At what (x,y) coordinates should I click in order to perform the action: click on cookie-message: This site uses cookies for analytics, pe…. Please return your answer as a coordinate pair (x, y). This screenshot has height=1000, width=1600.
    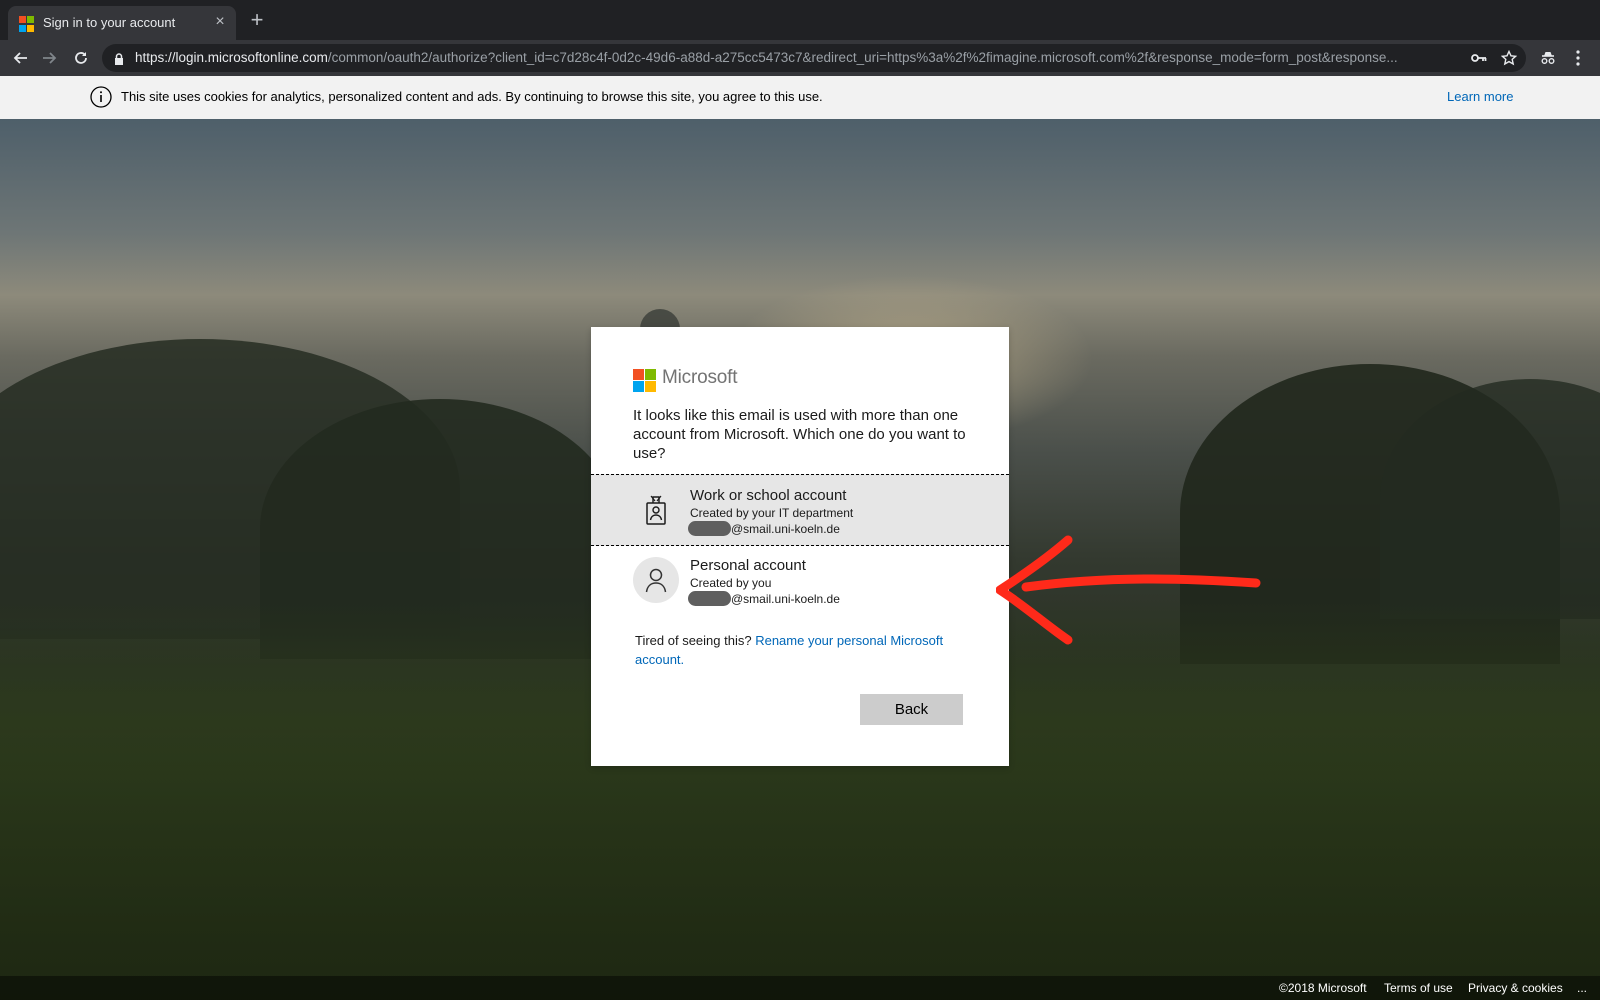
    Looking at the image, I should click on (472, 96).